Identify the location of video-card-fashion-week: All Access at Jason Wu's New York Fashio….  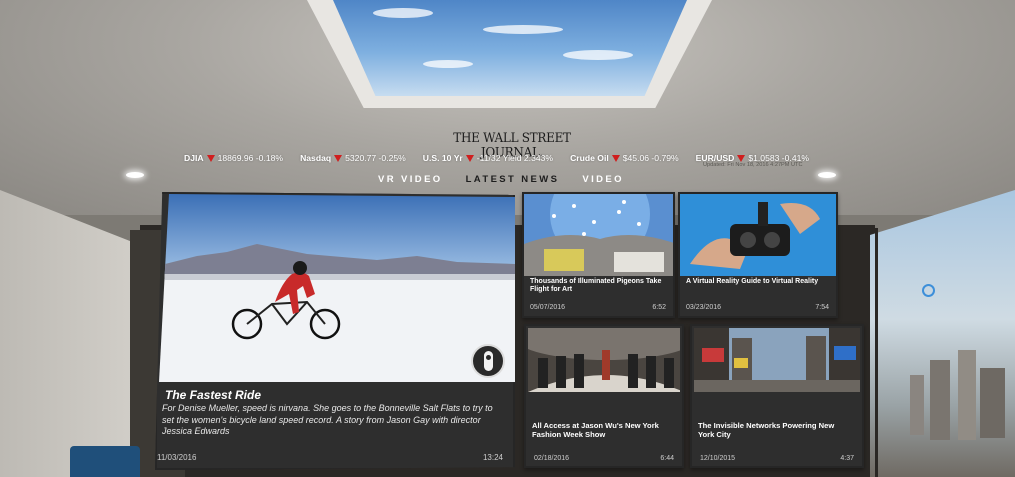
(604, 396).